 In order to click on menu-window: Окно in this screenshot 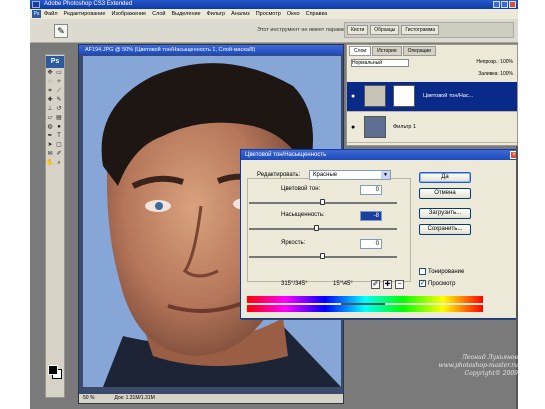, I will do `click(293, 14)`.